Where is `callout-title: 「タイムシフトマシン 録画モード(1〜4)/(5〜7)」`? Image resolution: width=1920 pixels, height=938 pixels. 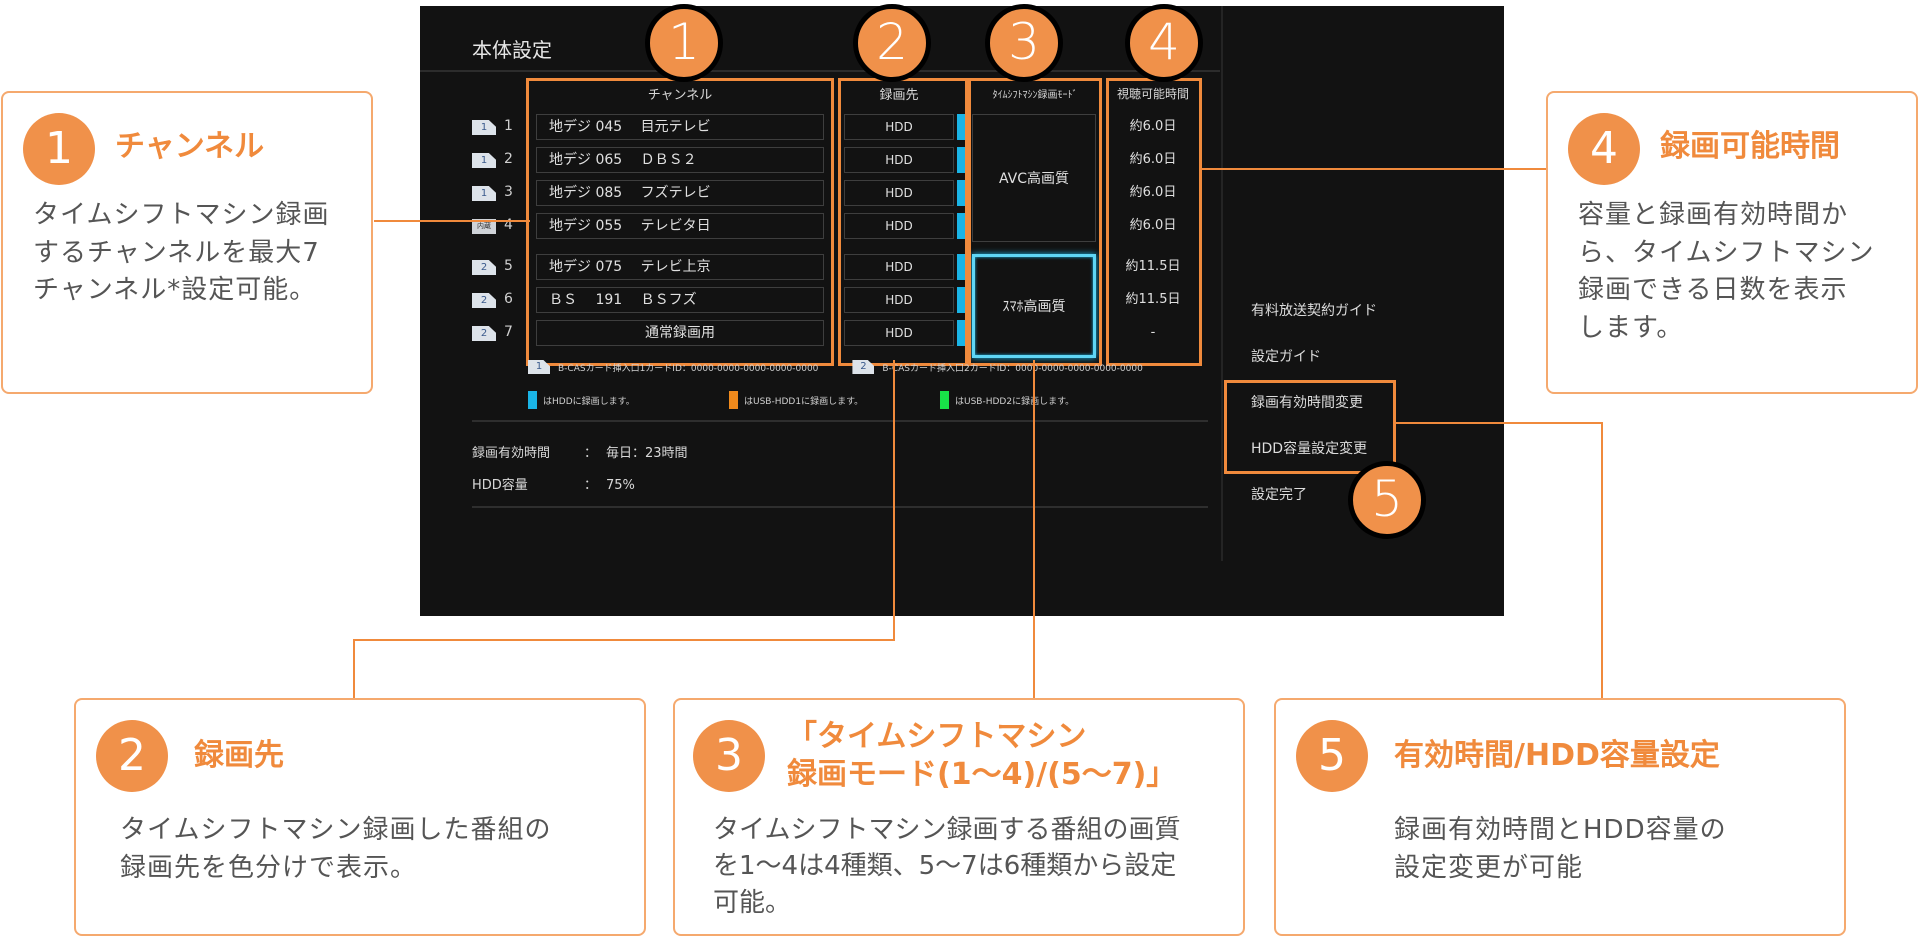
callout-title: 「タイムシフトマシン 録画モード(1〜4)/(5〜7)」 is located at coordinates (982, 755).